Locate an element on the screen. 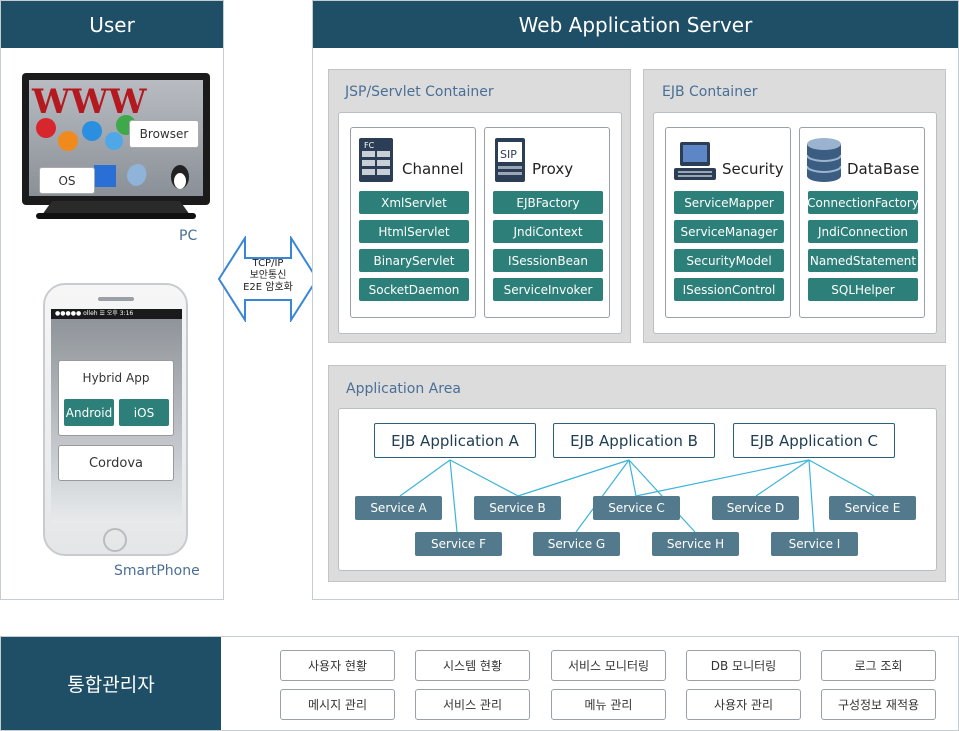 The image size is (959, 731). database-item-1: JndiConnection is located at coordinates (863, 231).